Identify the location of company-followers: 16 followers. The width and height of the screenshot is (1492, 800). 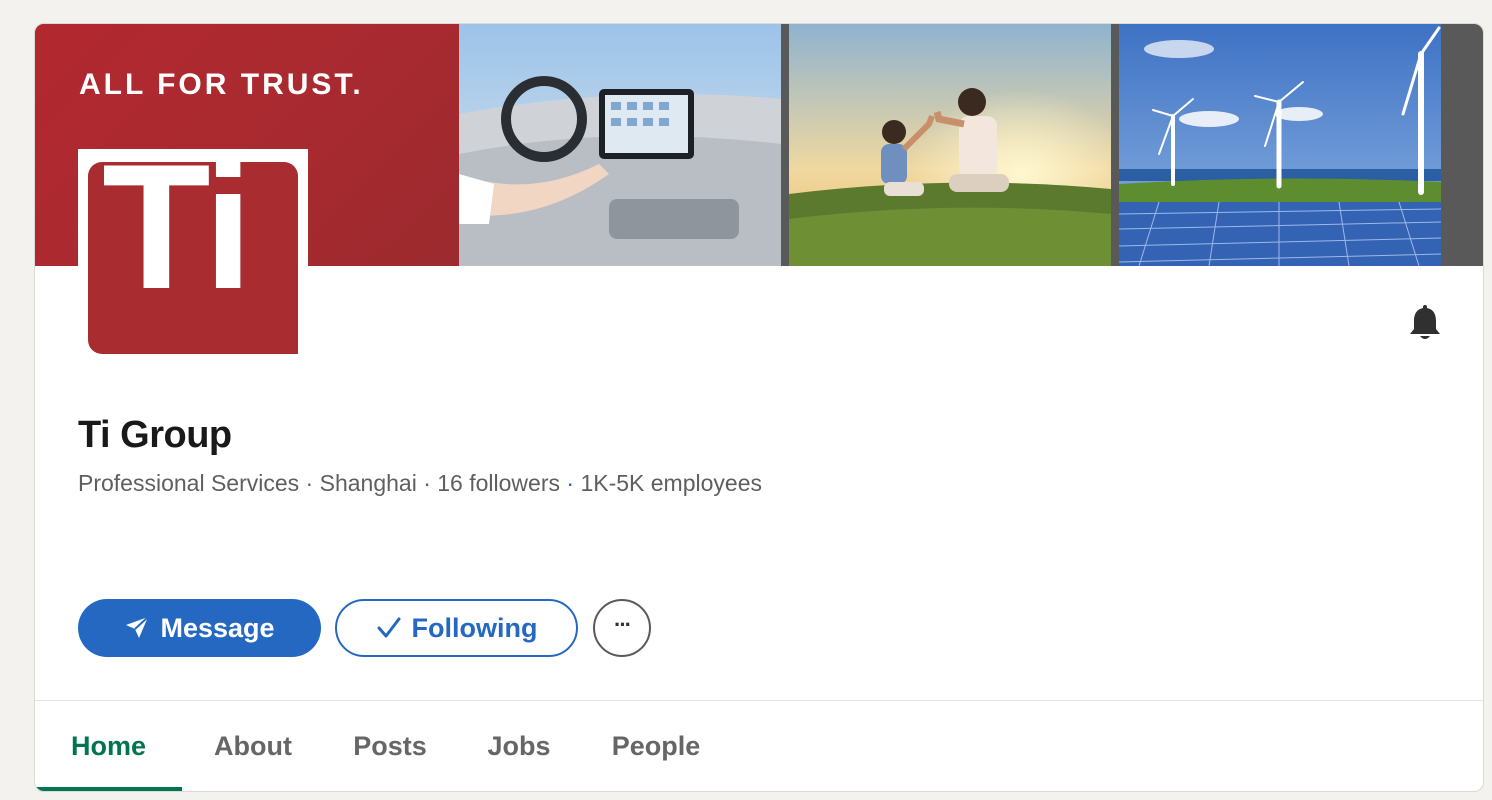
(498, 483).